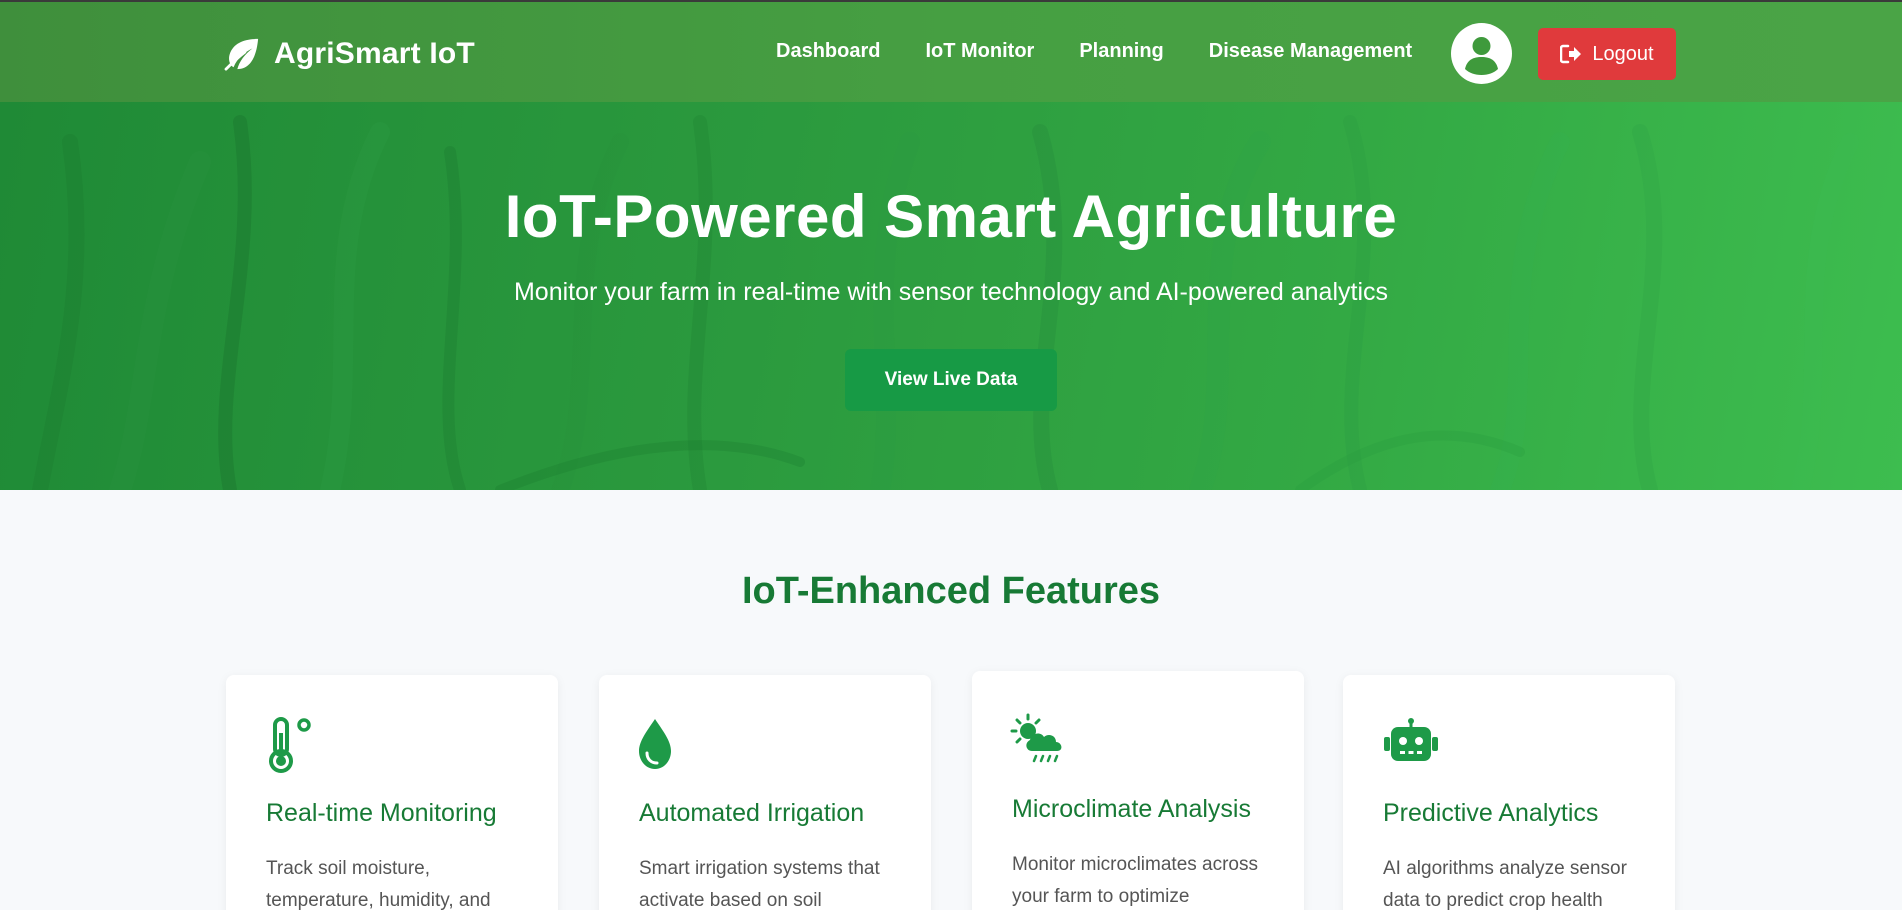  I want to click on logout-button: Logout, so click(1607, 54).